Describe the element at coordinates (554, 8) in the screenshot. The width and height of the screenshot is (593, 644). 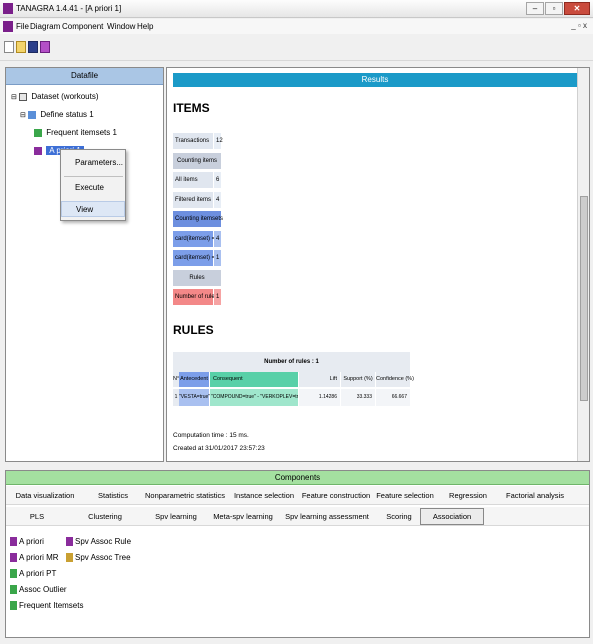
I see `restore-button: ▫` at that location.